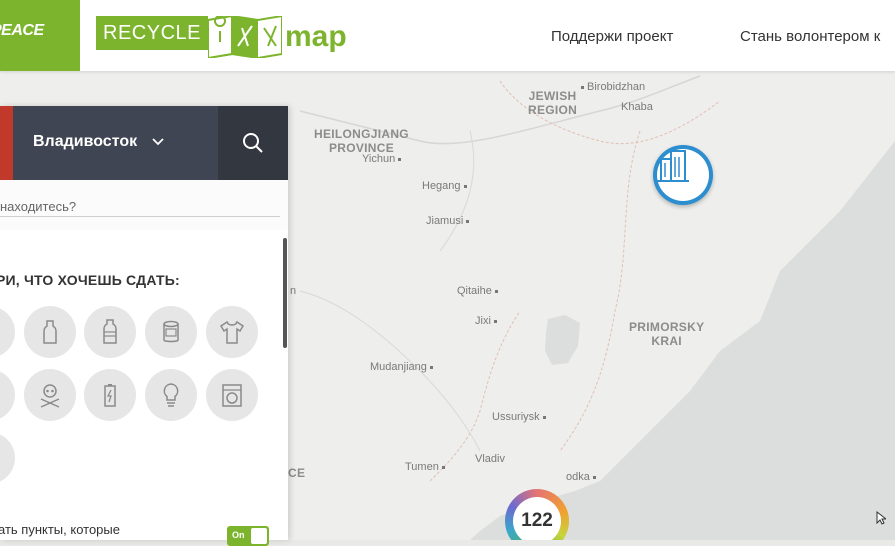  What do you see at coordinates (613, 87) in the screenshot?
I see `city-birobidzhan: Birobidzhan` at bounding box center [613, 87].